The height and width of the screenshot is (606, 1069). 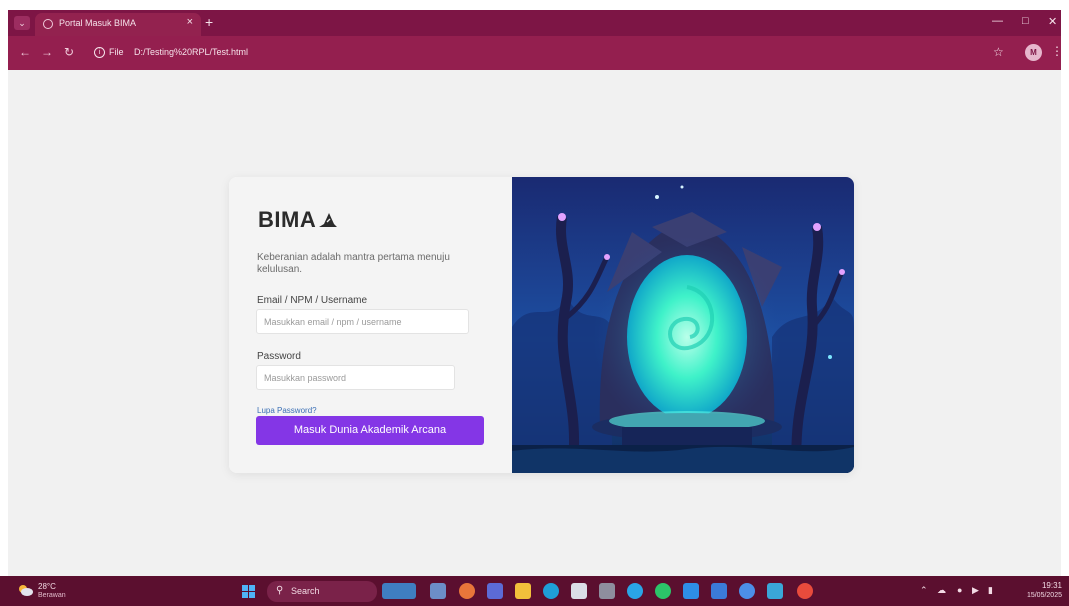 What do you see at coordinates (1044, 595) in the screenshot?
I see `clock-date: 15/05/2025` at bounding box center [1044, 595].